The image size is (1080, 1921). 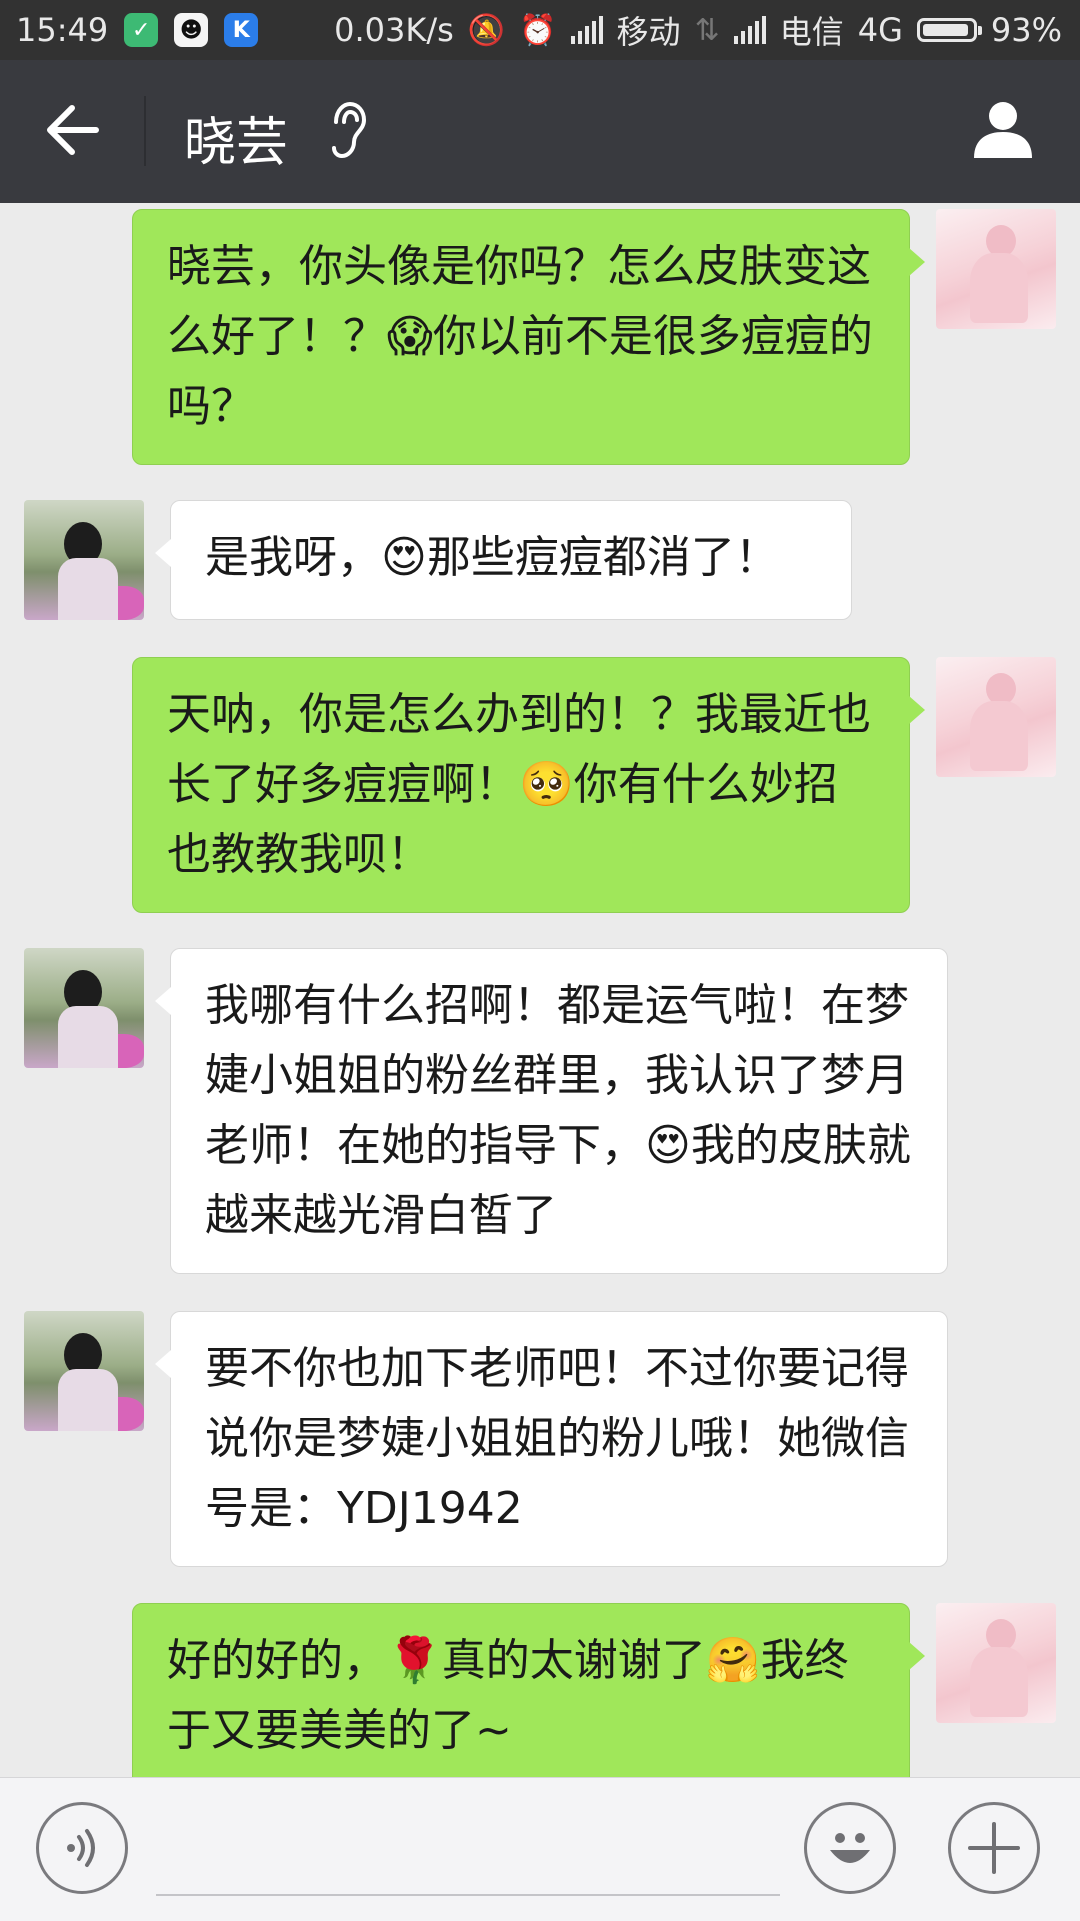 What do you see at coordinates (394, 30) in the screenshot?
I see `network-speed: 0.03K/s` at bounding box center [394, 30].